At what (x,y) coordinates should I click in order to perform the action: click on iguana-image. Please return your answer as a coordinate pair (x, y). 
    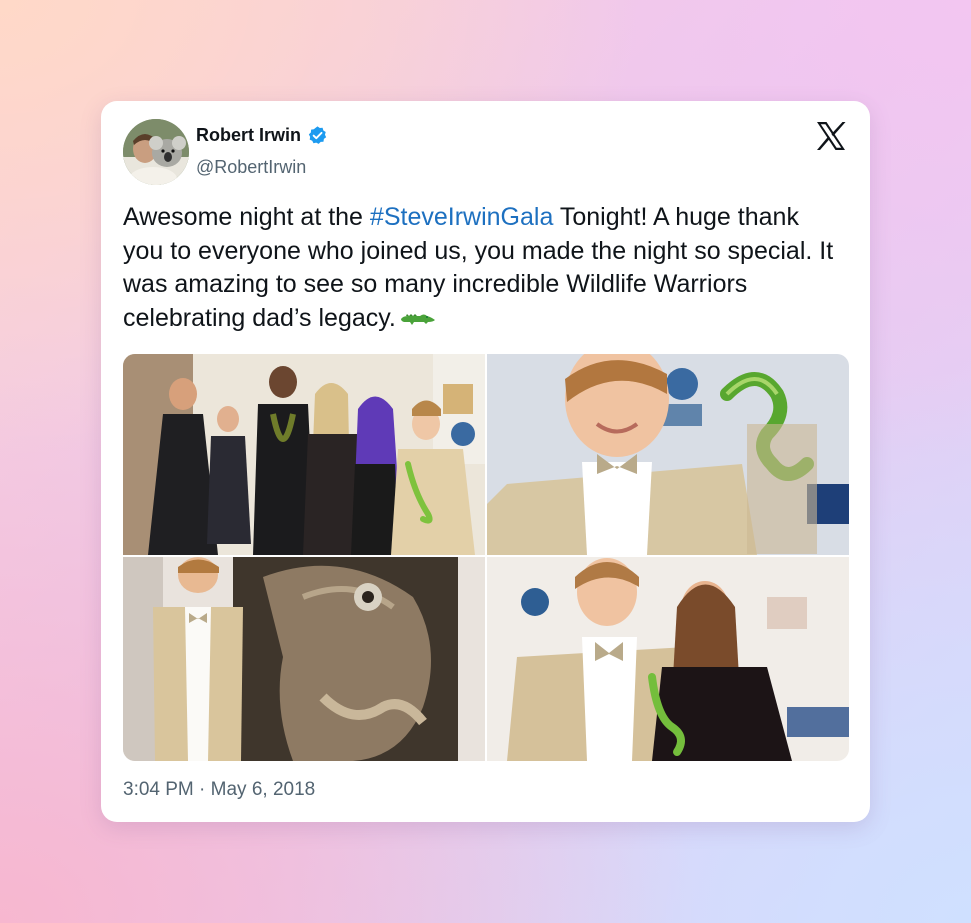
    Looking at the image, I should click on (304, 659).